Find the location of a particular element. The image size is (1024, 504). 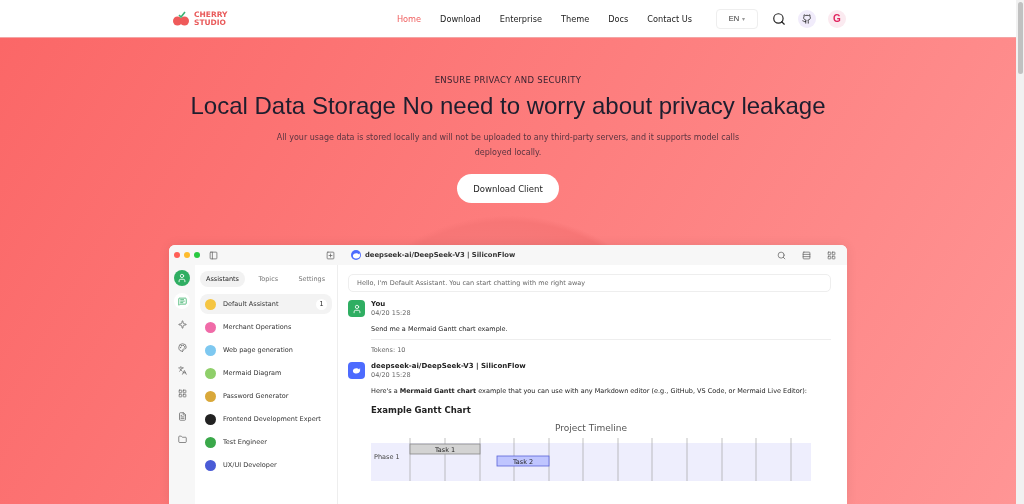

nav-link: Download is located at coordinates (460, 18).